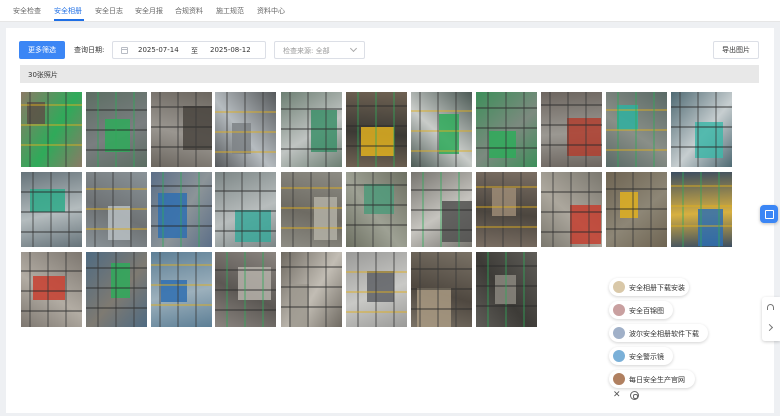 This screenshot has height=416, width=780. I want to click on date-separator: 至, so click(194, 51).